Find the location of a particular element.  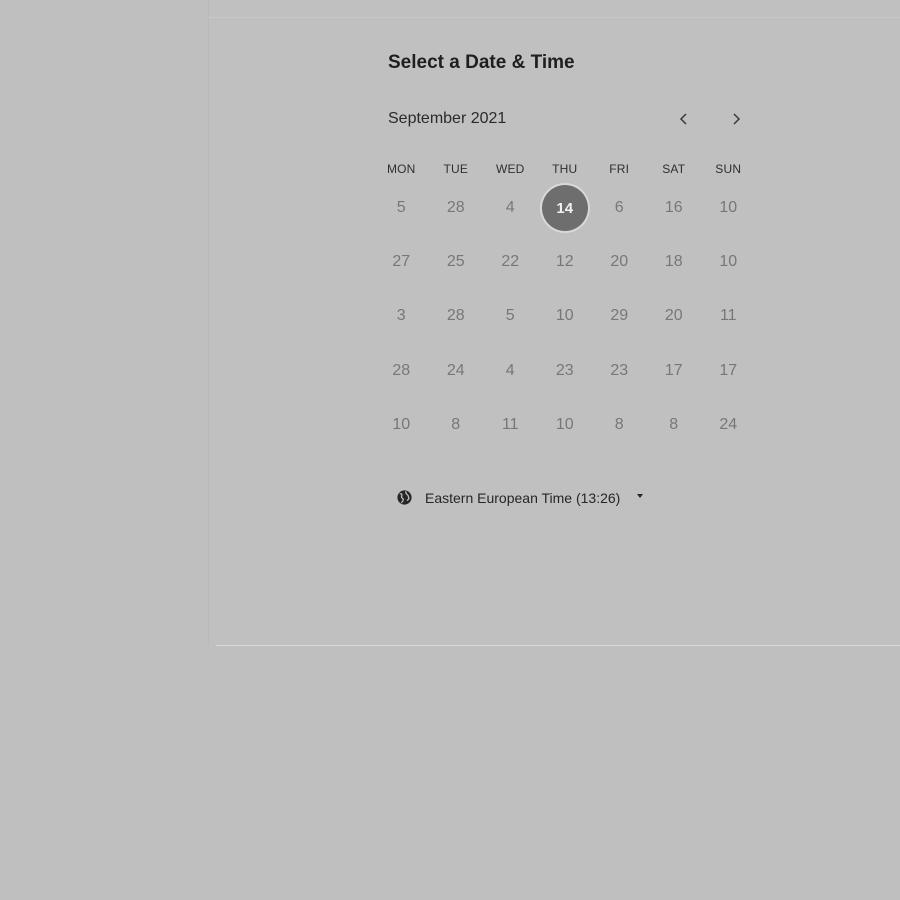

calendar-day: 3 is located at coordinates (401, 316).